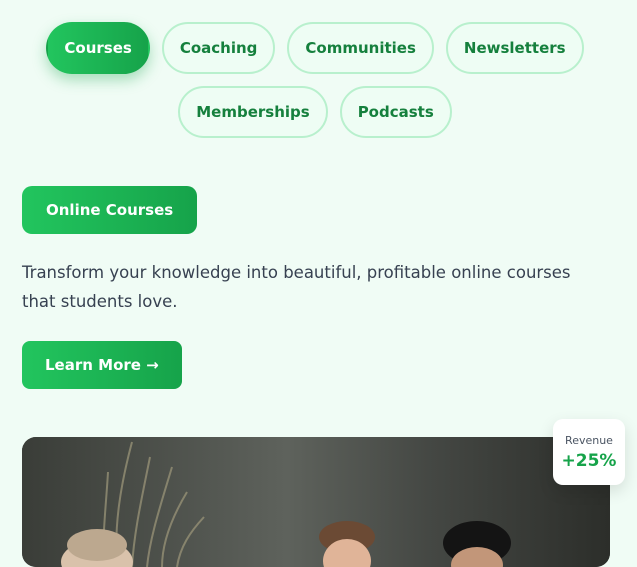 Image resolution: width=637 pixels, height=567 pixels. Describe the element at coordinates (589, 440) in the screenshot. I see `stat-label: Revenue` at that location.